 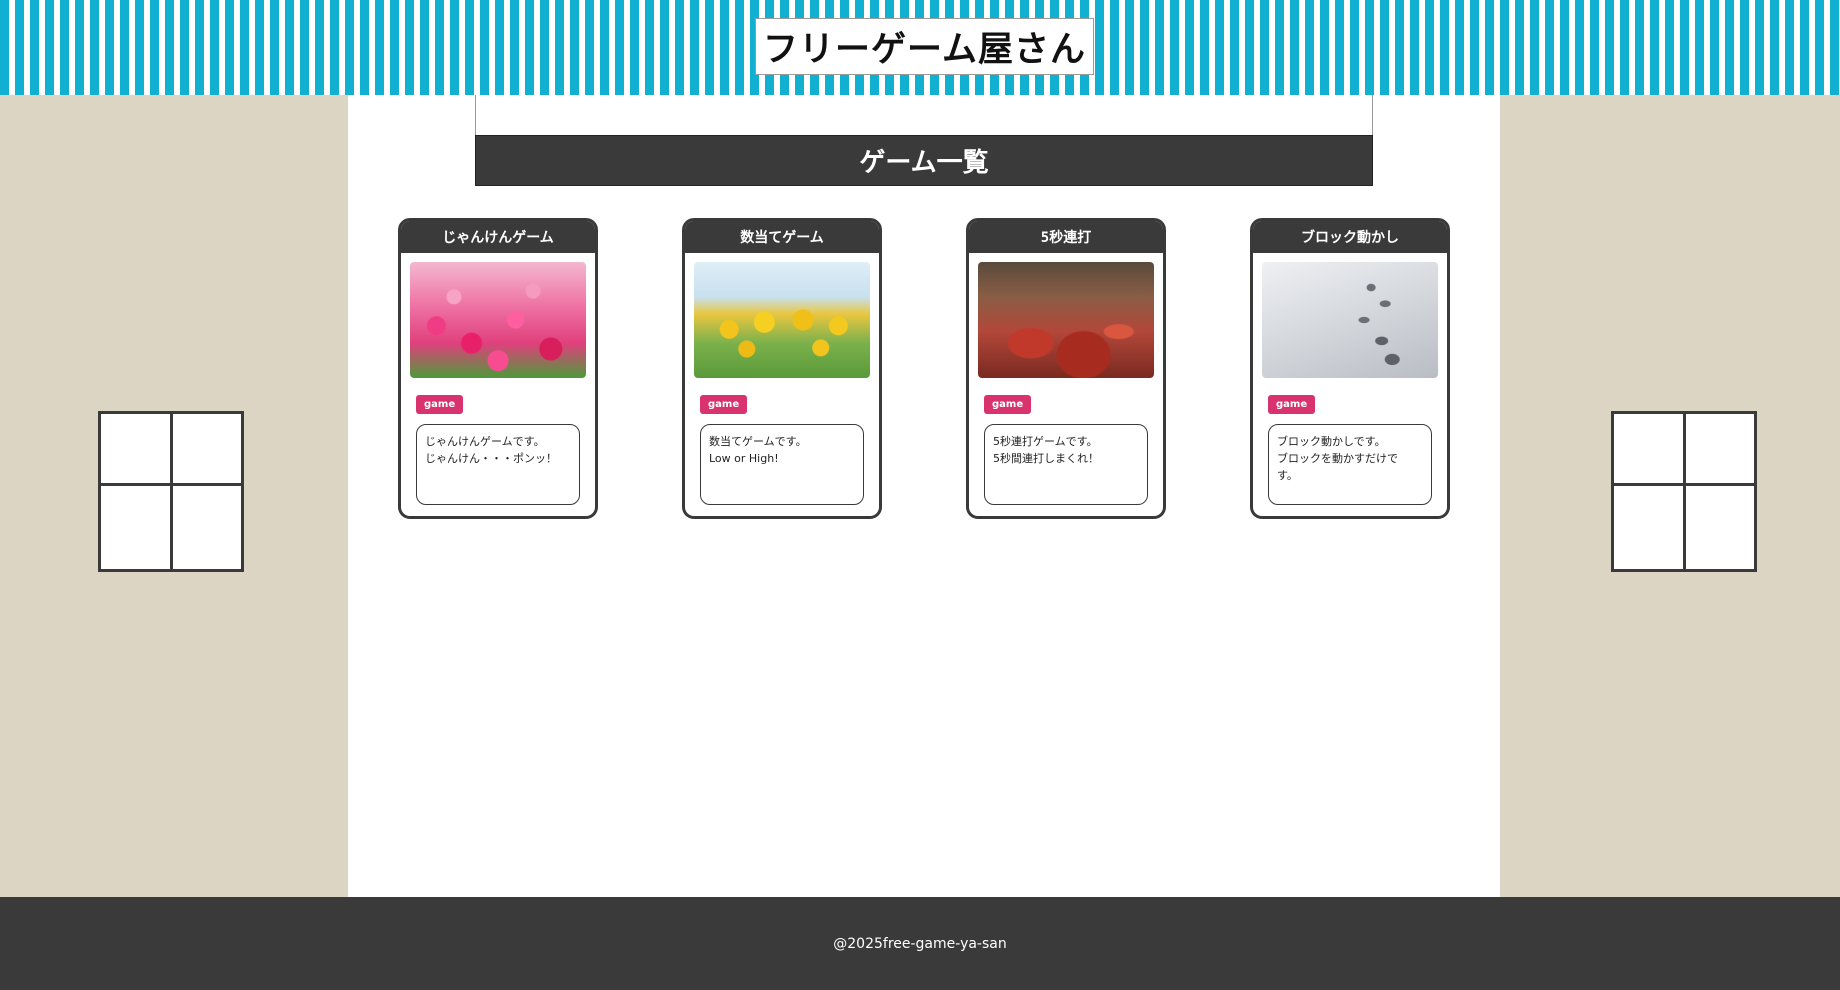 What do you see at coordinates (782, 464) in the screenshot?
I see `game-description: 数当てゲームです。 Low or High!` at bounding box center [782, 464].